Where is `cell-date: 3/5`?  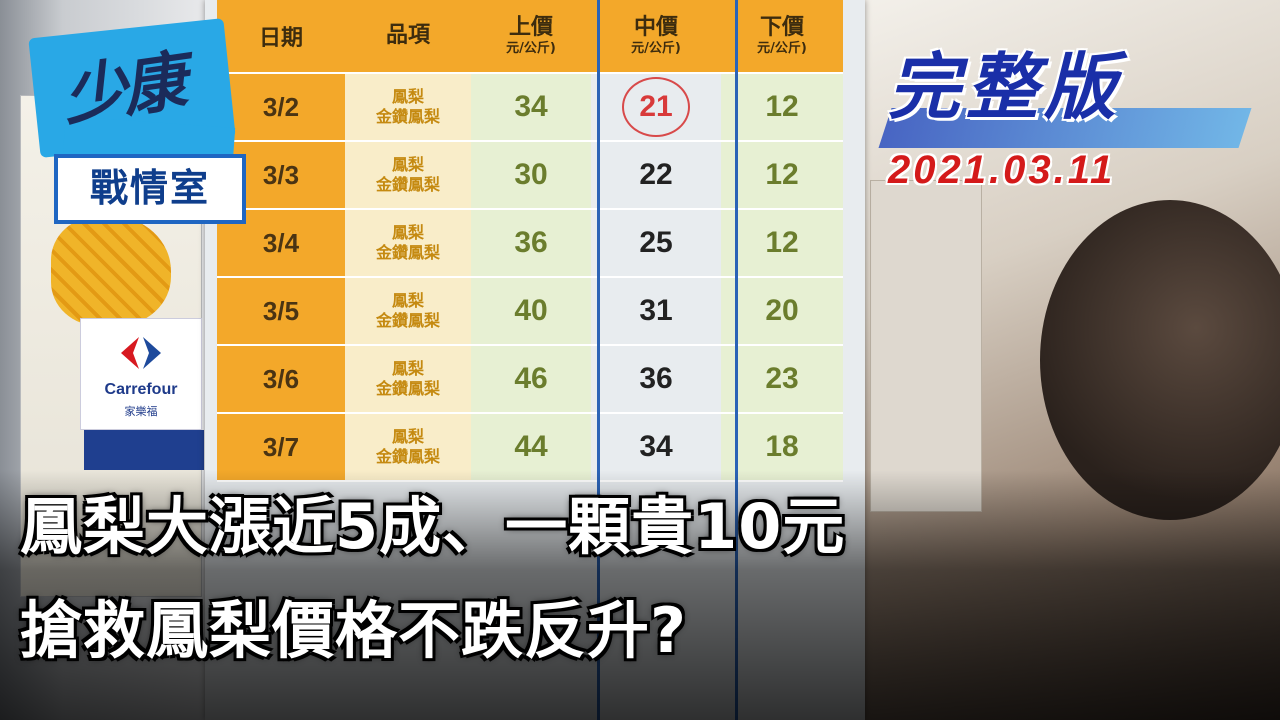
cell-date: 3/5 is located at coordinates (281, 311).